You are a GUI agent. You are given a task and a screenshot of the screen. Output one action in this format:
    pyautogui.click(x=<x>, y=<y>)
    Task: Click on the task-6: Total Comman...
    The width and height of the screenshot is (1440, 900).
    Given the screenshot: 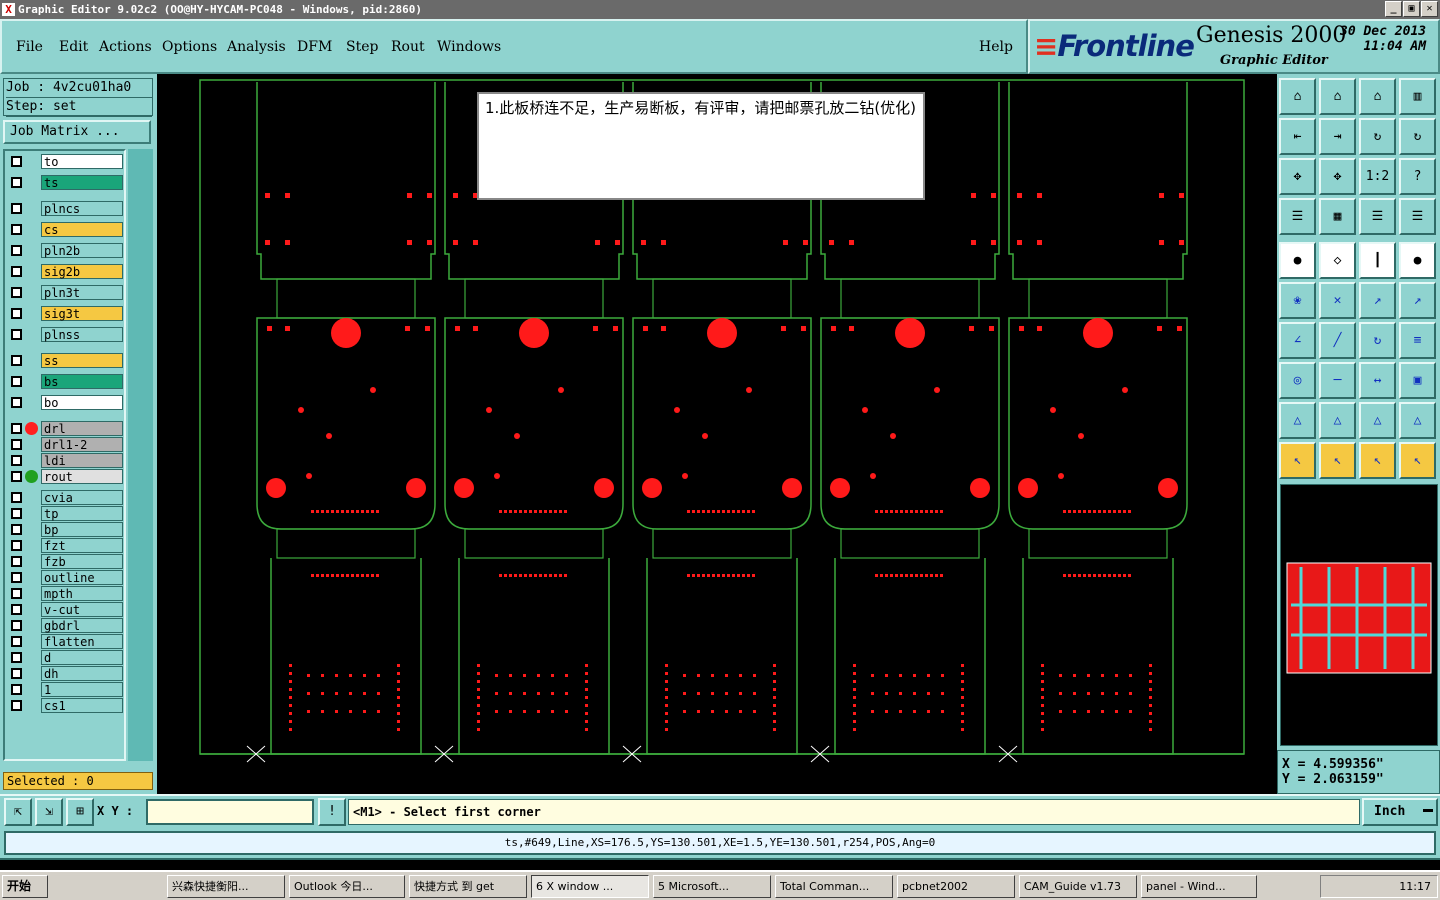 What is the action you would take?
    pyautogui.click(x=834, y=886)
    